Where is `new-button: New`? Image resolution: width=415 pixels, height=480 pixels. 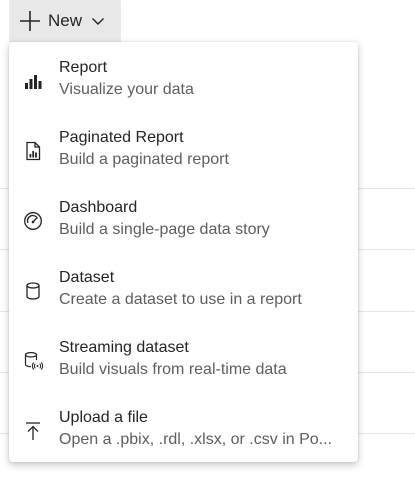
new-button: New is located at coordinates (65, 21).